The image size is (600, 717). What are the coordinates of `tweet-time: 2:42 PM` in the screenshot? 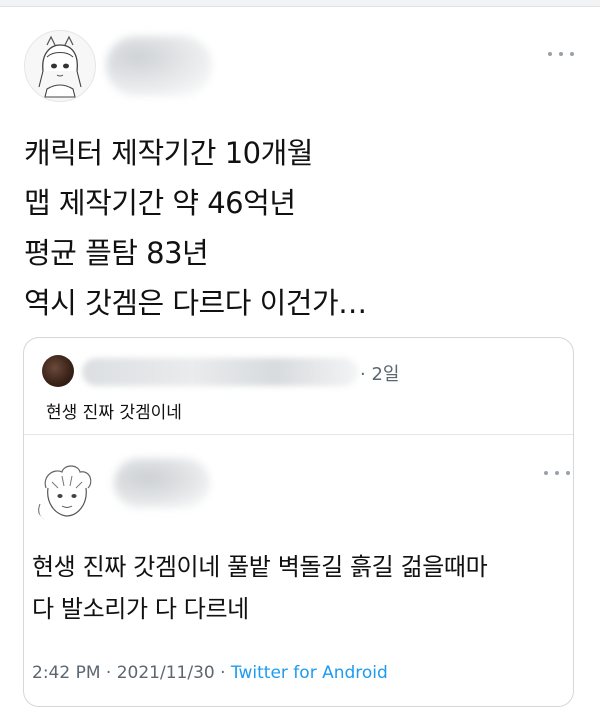 It's located at (66, 673).